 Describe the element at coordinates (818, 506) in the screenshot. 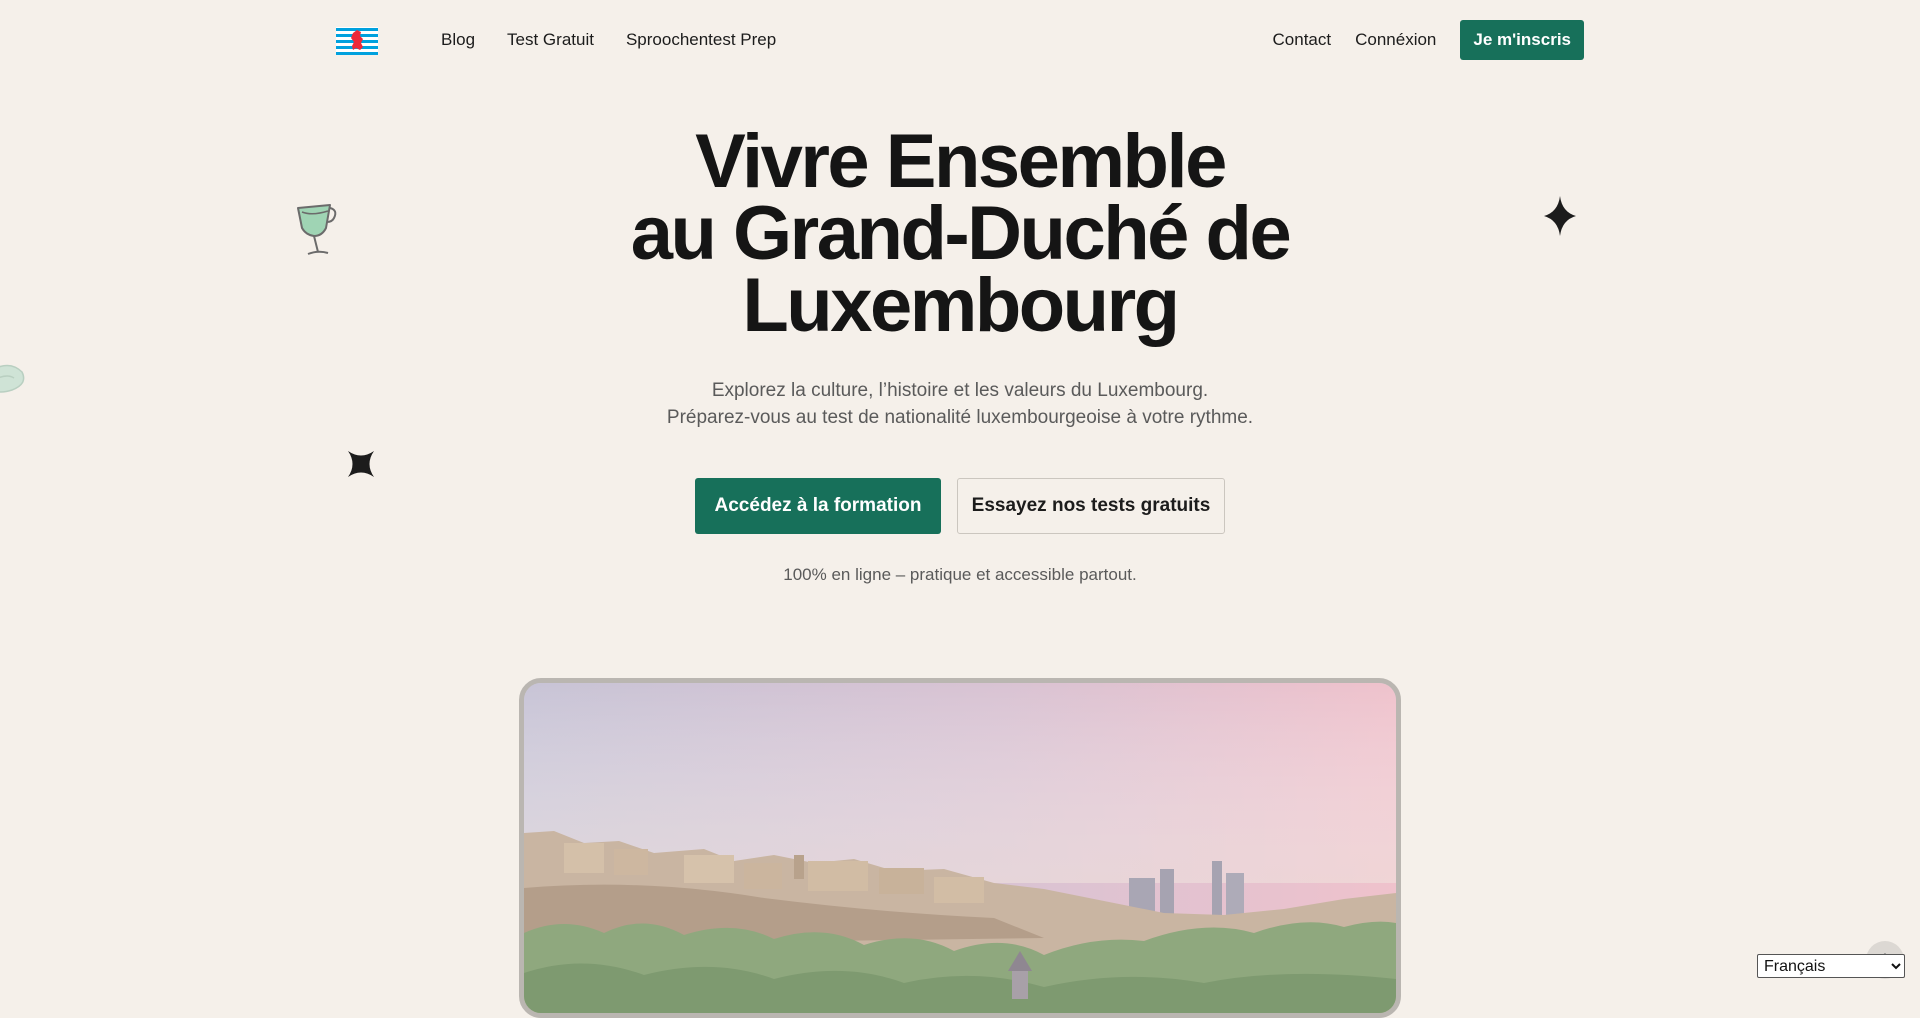

I see `access-training-button: Accédez à la formation` at that location.